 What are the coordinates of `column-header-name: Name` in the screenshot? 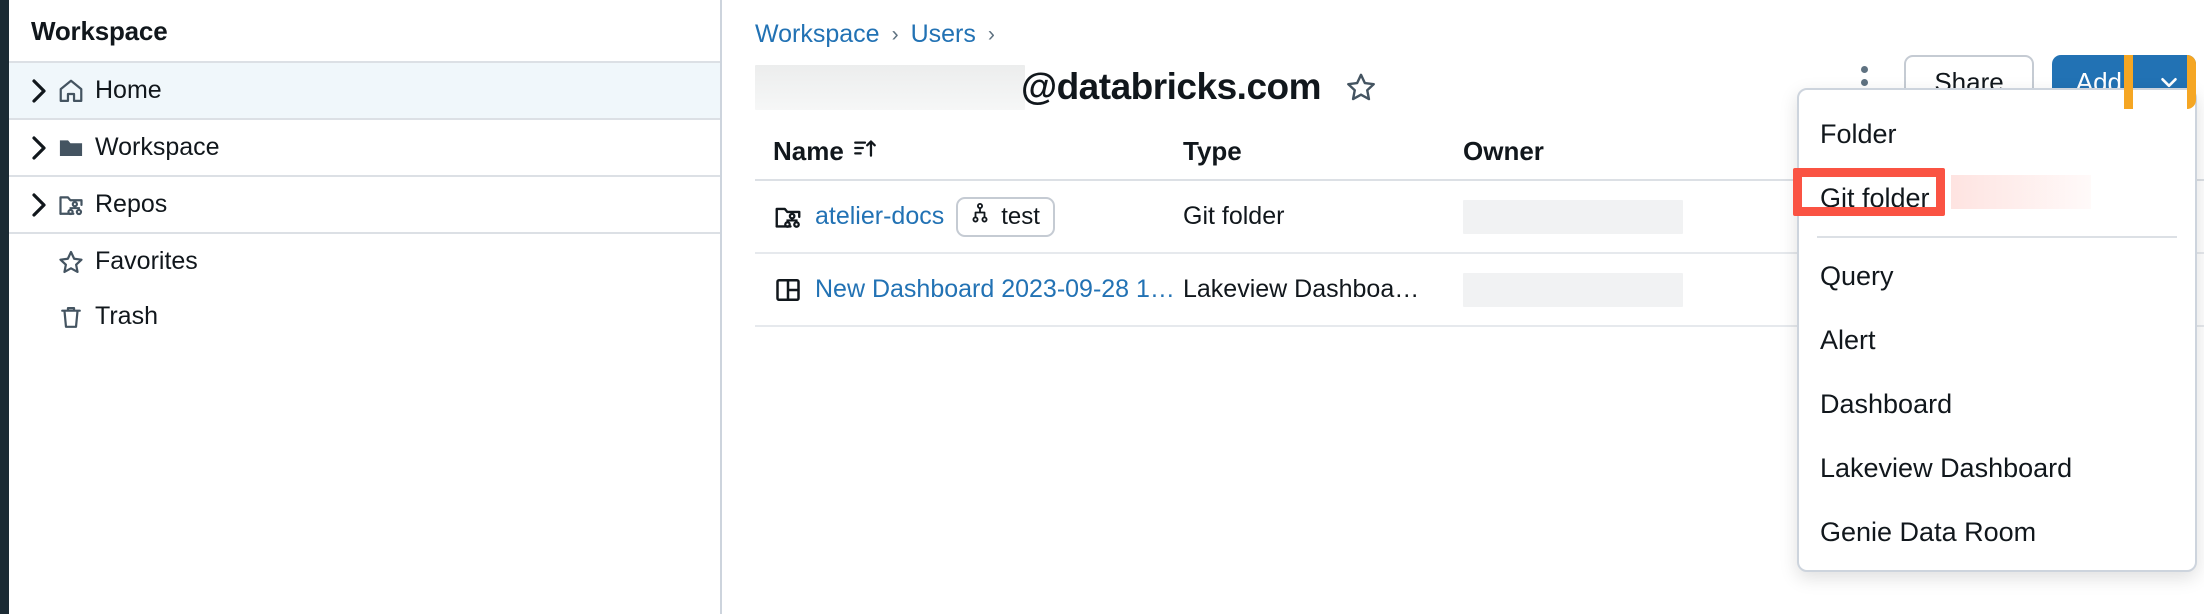 It's located at (978, 151).